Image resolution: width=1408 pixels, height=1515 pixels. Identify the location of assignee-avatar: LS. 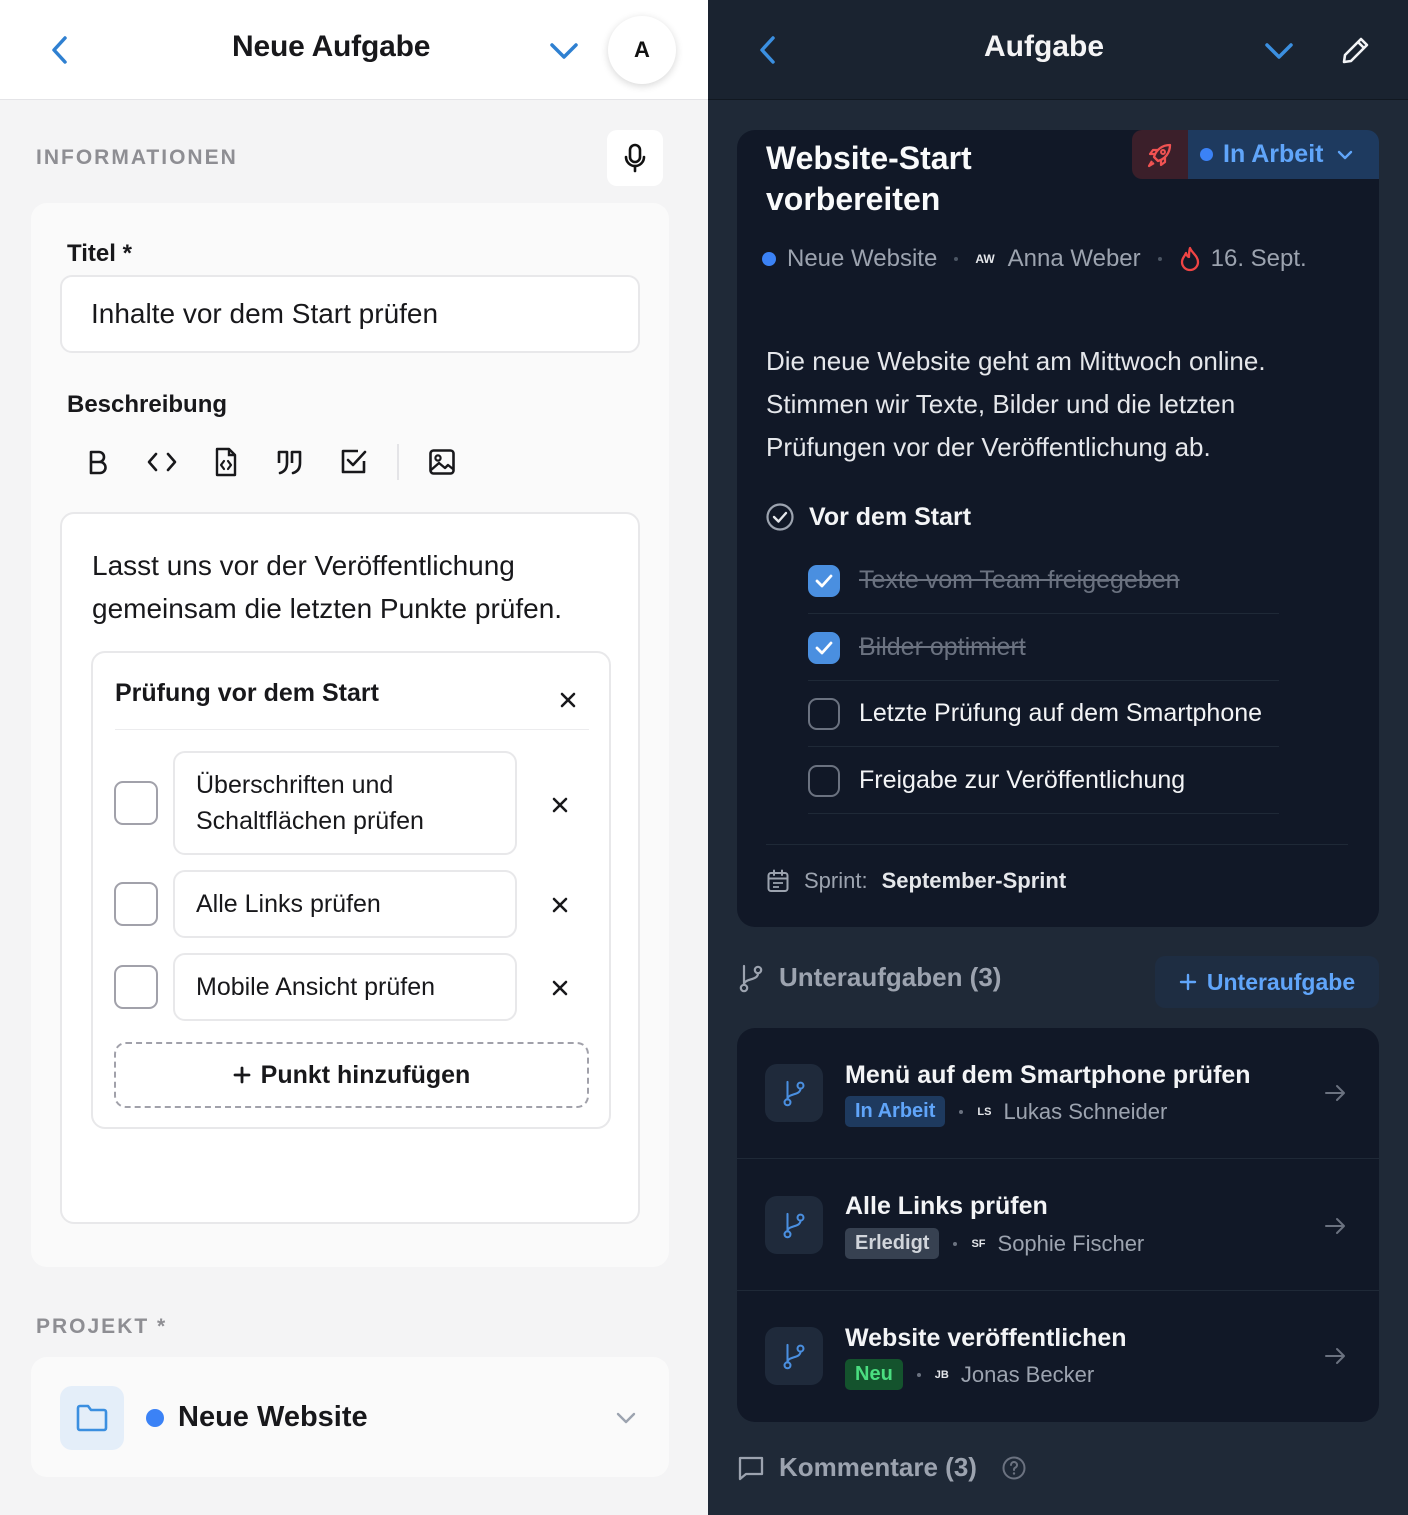
(984, 1111).